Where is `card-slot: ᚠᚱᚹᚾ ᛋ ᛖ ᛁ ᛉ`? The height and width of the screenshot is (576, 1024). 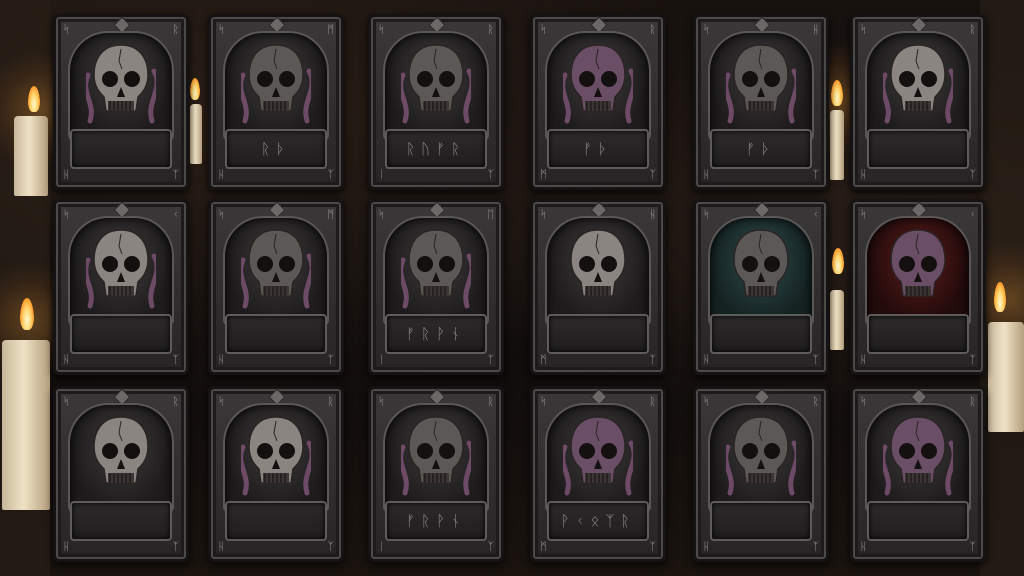
card-slot: ᚠᚱᚹᚾ ᛋ ᛖ ᛁ ᛉ is located at coordinates (436, 287).